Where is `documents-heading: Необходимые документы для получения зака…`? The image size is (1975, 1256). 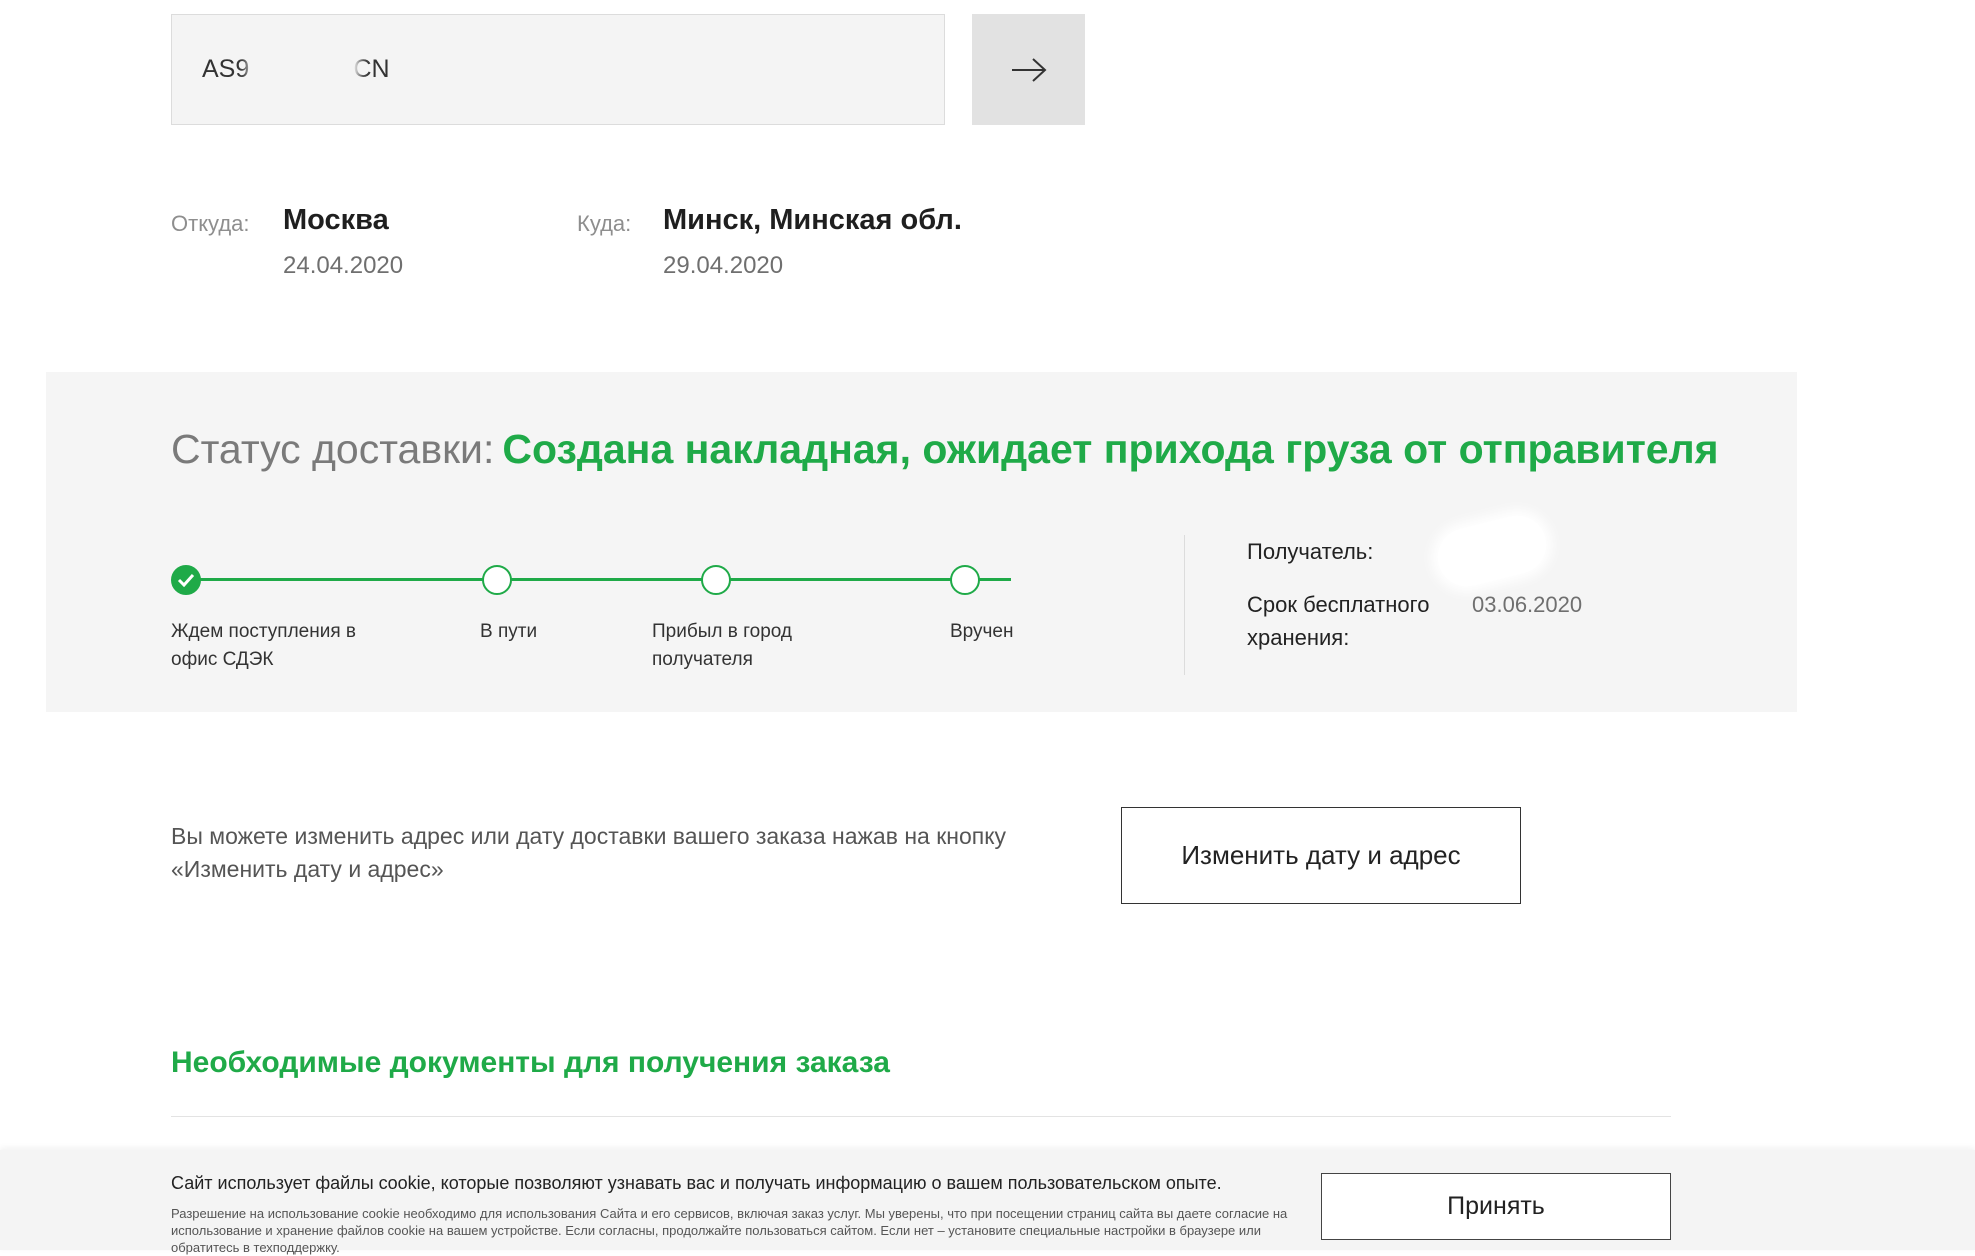
documents-heading: Необходимые документы для получения зака… is located at coordinates (530, 1062).